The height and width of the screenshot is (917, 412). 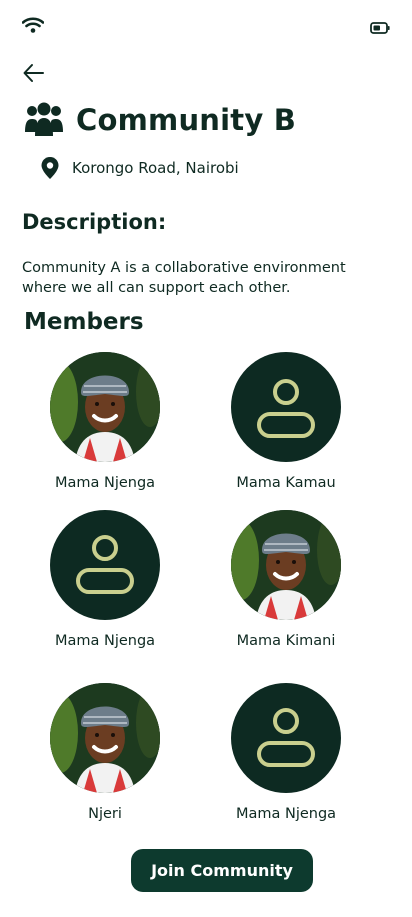 What do you see at coordinates (33, 25) in the screenshot?
I see `wifi-icon` at bounding box center [33, 25].